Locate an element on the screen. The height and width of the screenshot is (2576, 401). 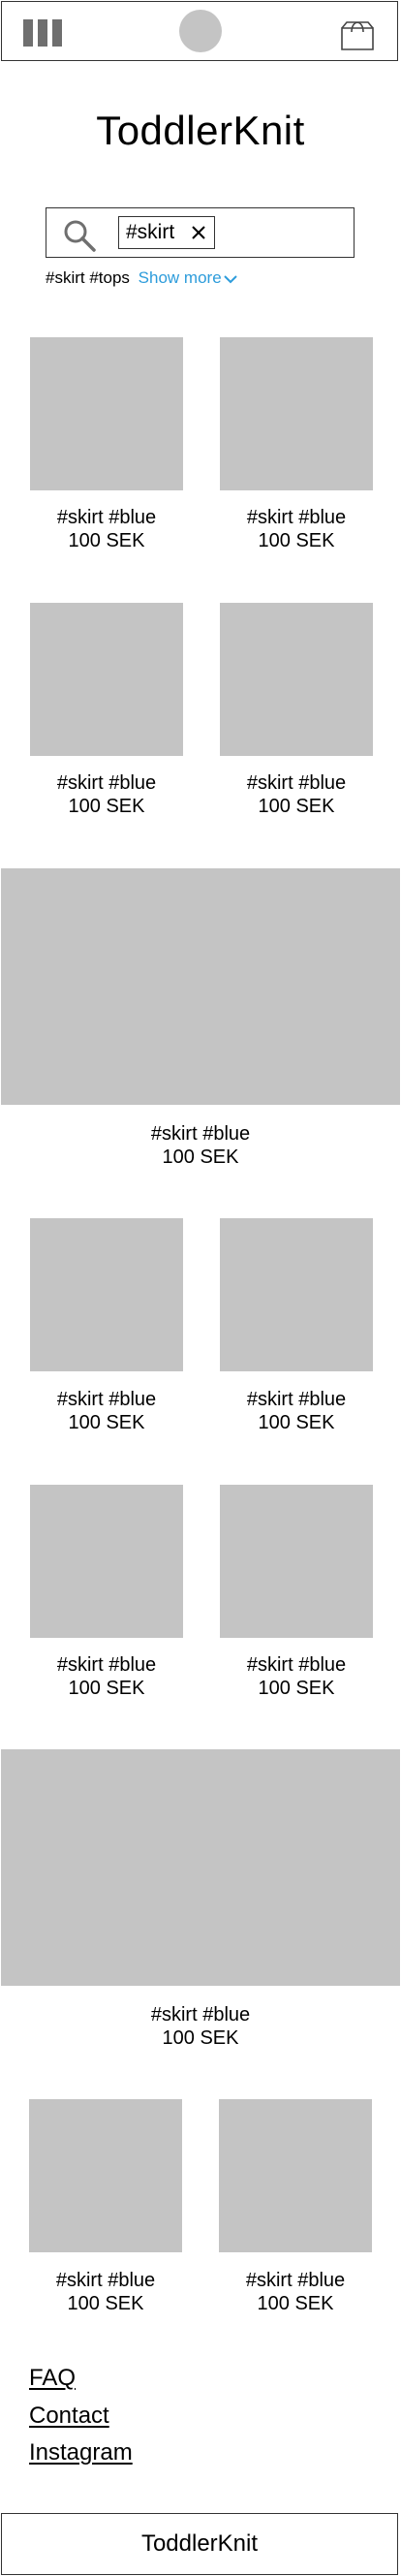
footer-link-instagram: Instagram is located at coordinates (81, 2452).